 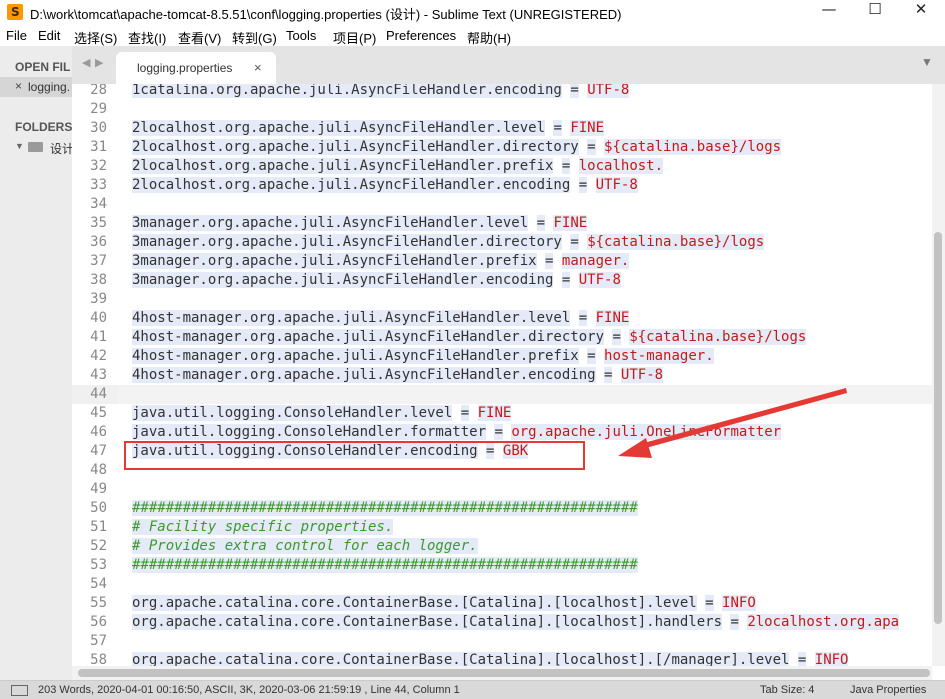 I want to click on folder-icon, so click(x=35, y=147).